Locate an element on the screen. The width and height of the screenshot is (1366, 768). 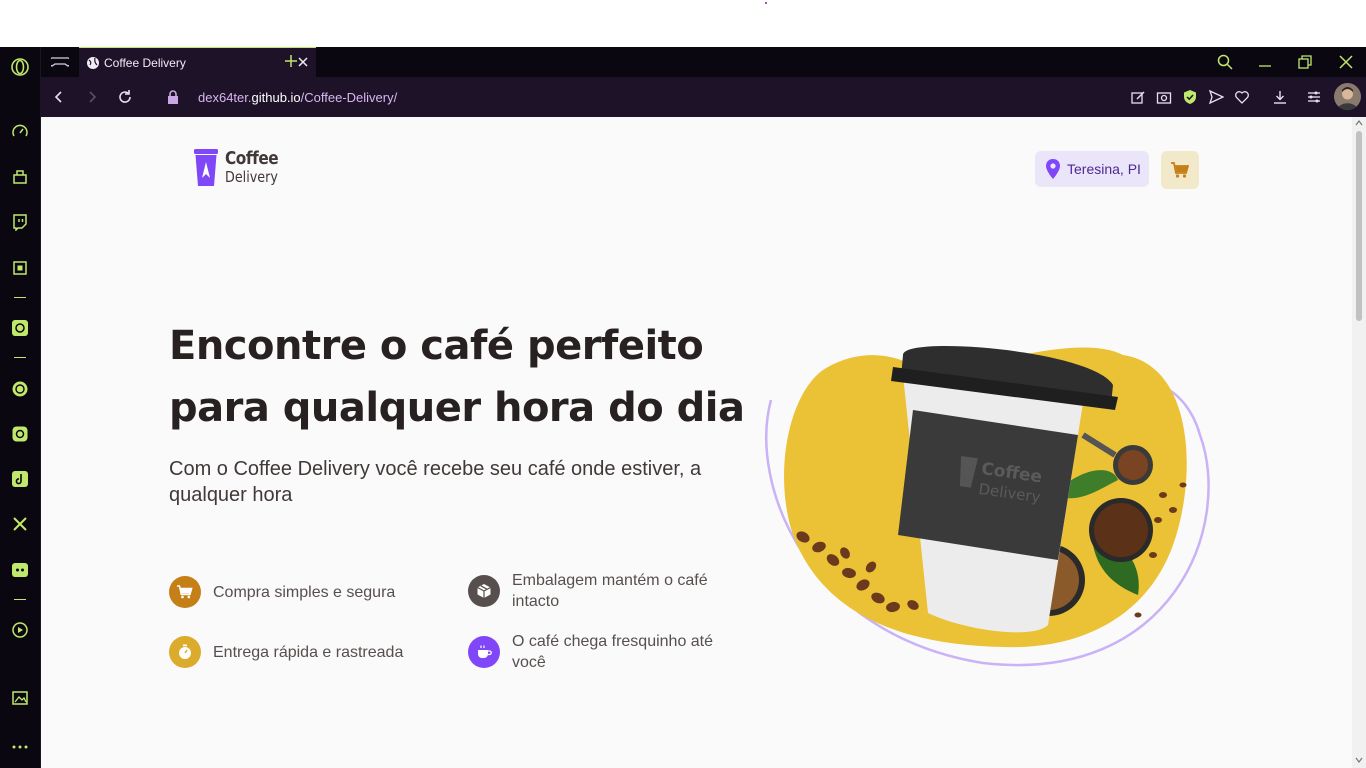
whatsapp-icon is located at coordinates (20, 389).